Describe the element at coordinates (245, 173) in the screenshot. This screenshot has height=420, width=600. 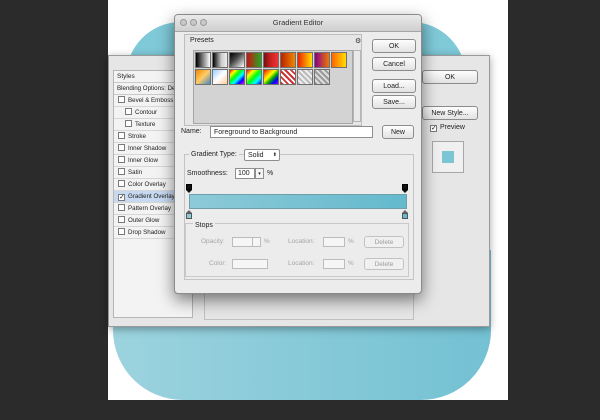
I see `smoothness-field: 100` at that location.